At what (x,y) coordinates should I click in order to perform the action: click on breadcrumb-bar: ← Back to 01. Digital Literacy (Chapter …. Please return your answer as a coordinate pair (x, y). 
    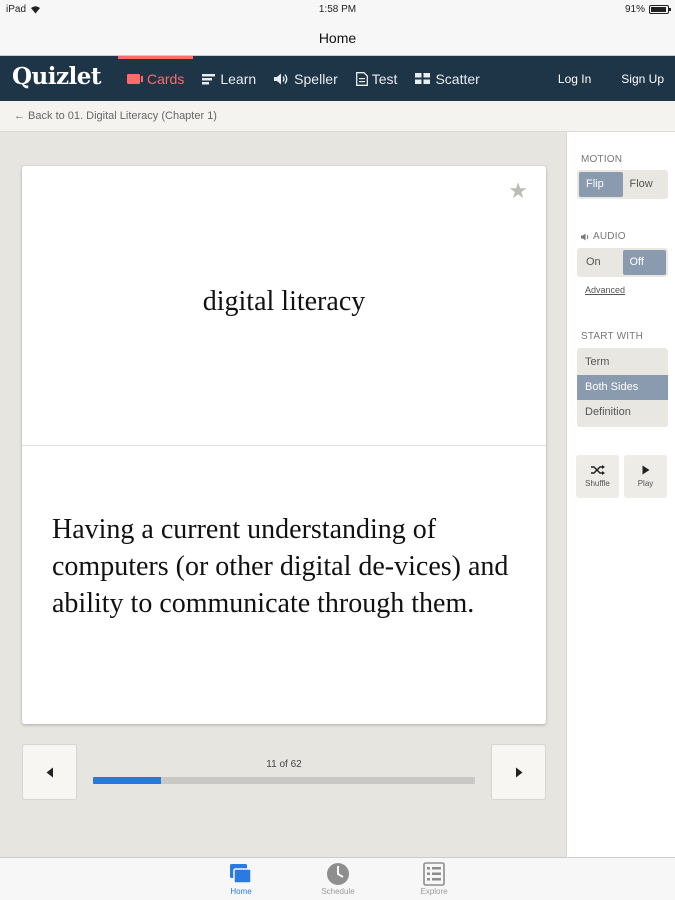
    Looking at the image, I should click on (337, 116).